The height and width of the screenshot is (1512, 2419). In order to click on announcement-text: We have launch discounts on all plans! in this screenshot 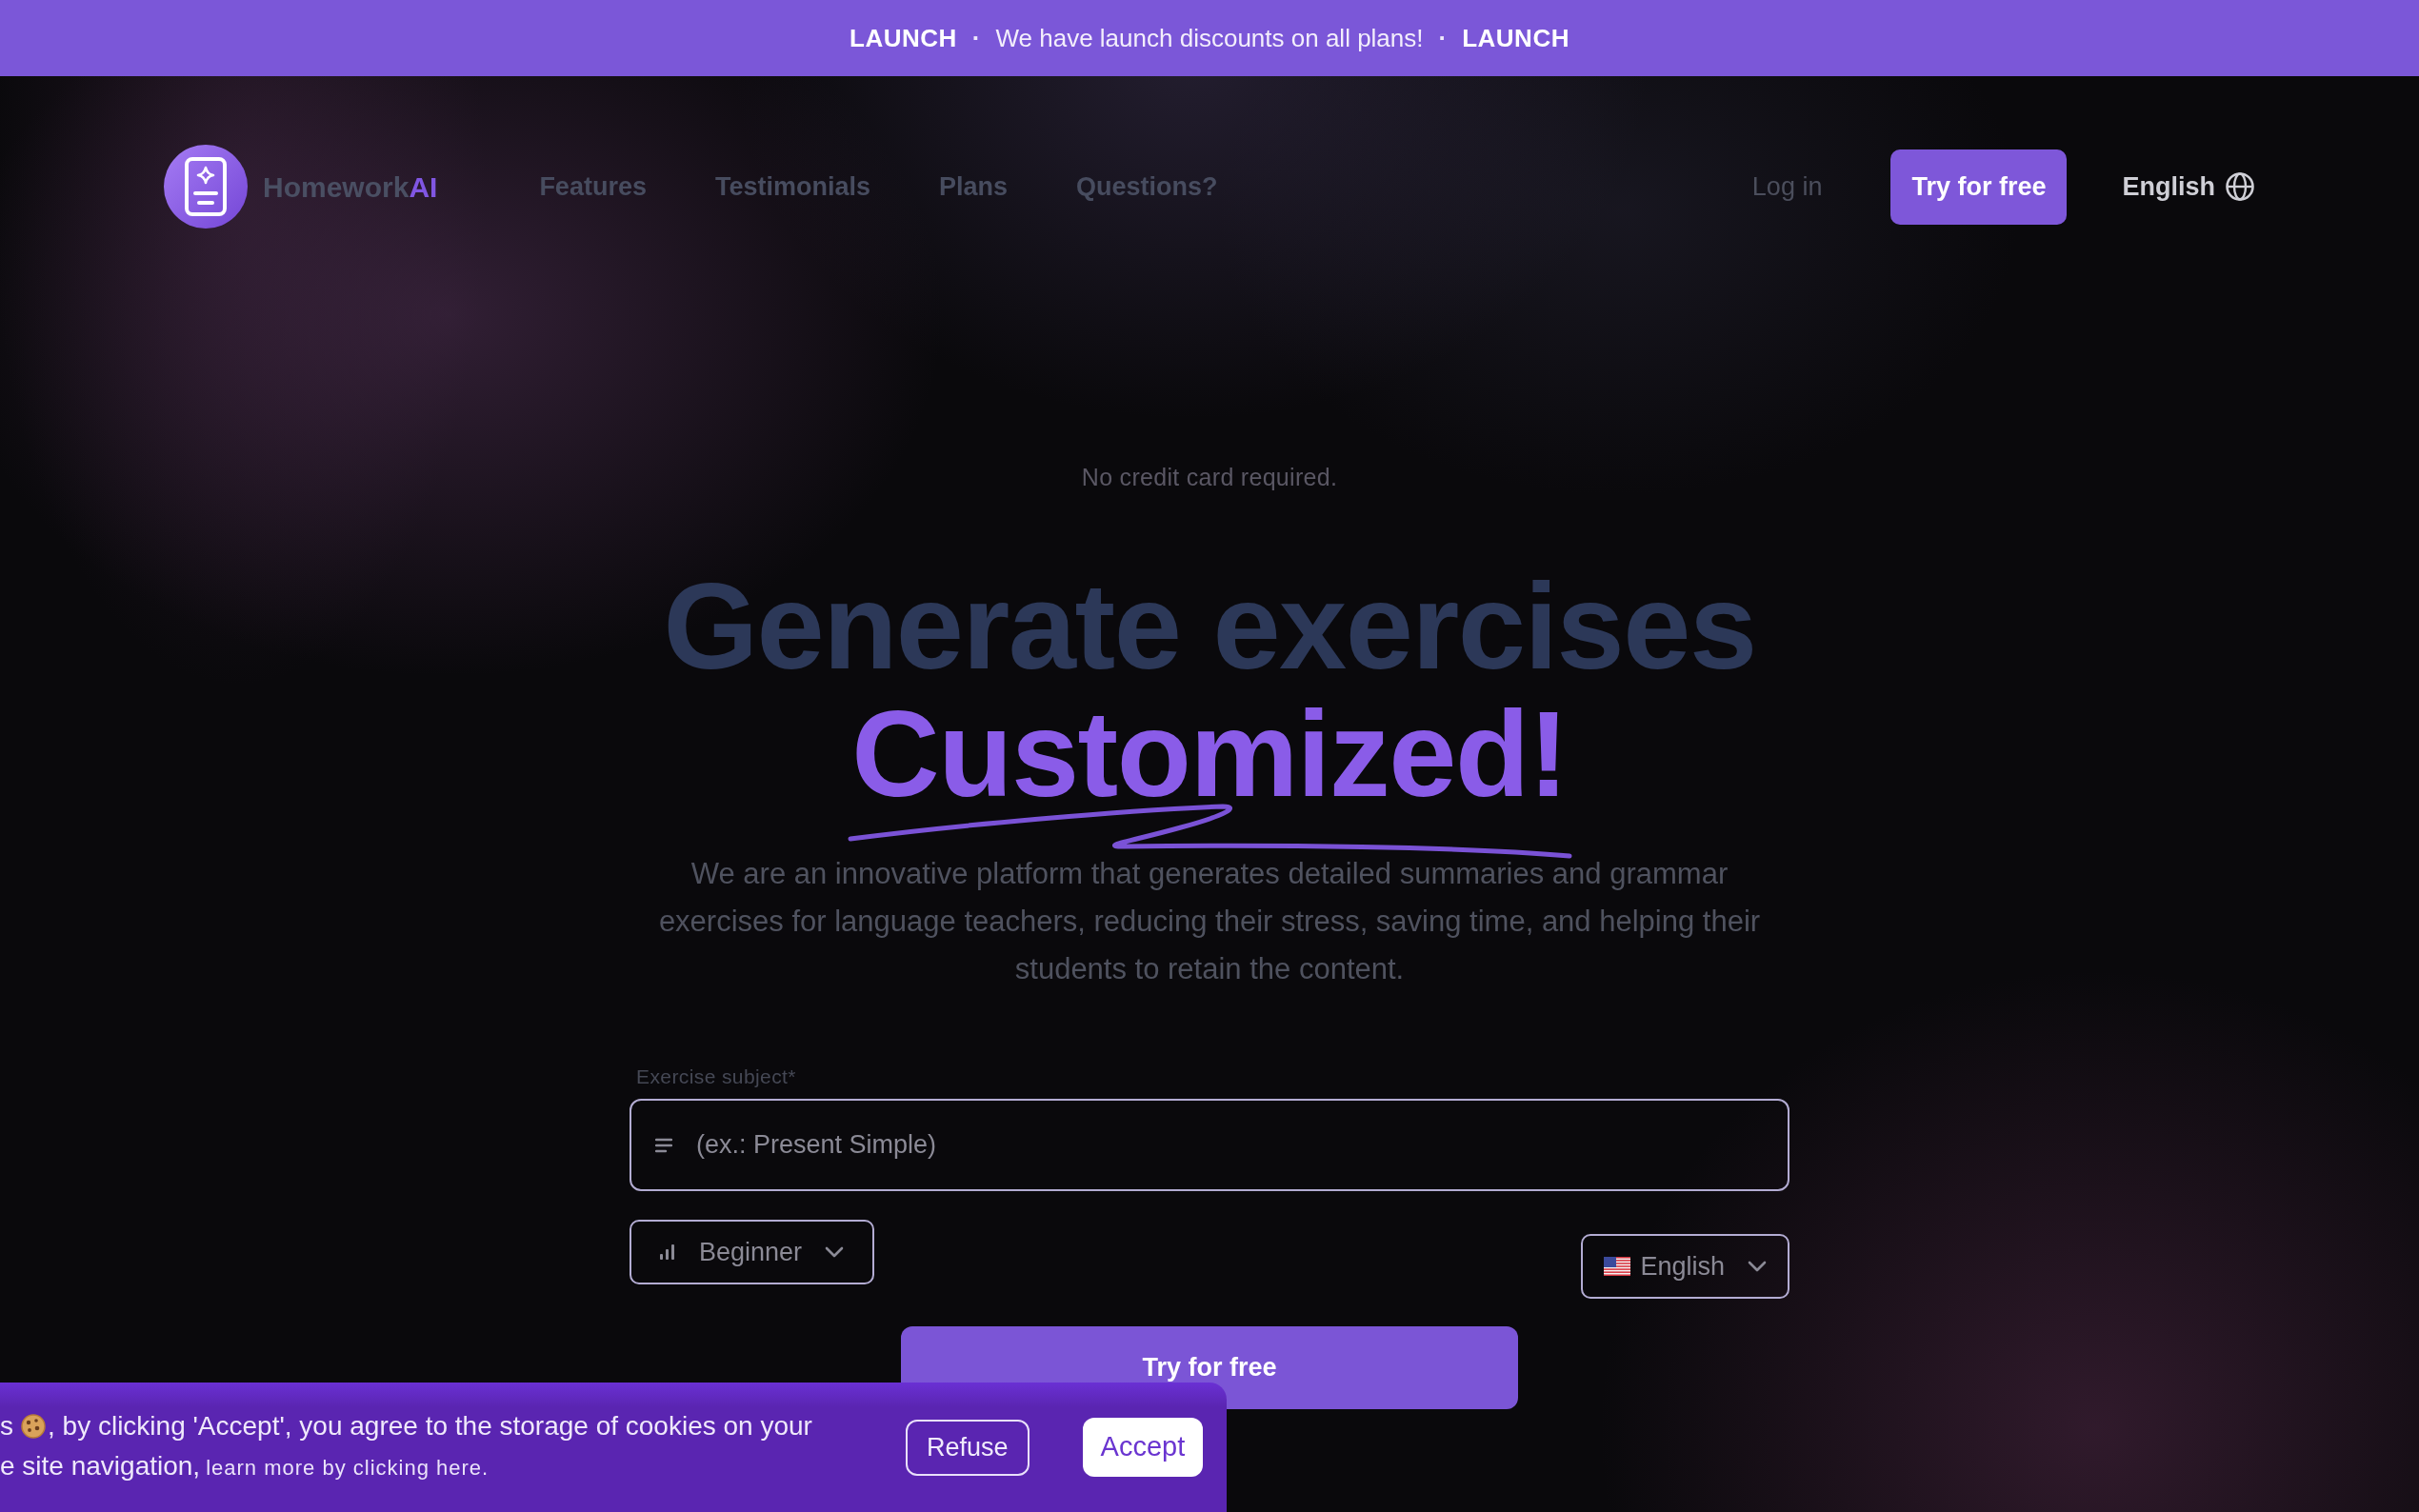, I will do `click(1209, 38)`.